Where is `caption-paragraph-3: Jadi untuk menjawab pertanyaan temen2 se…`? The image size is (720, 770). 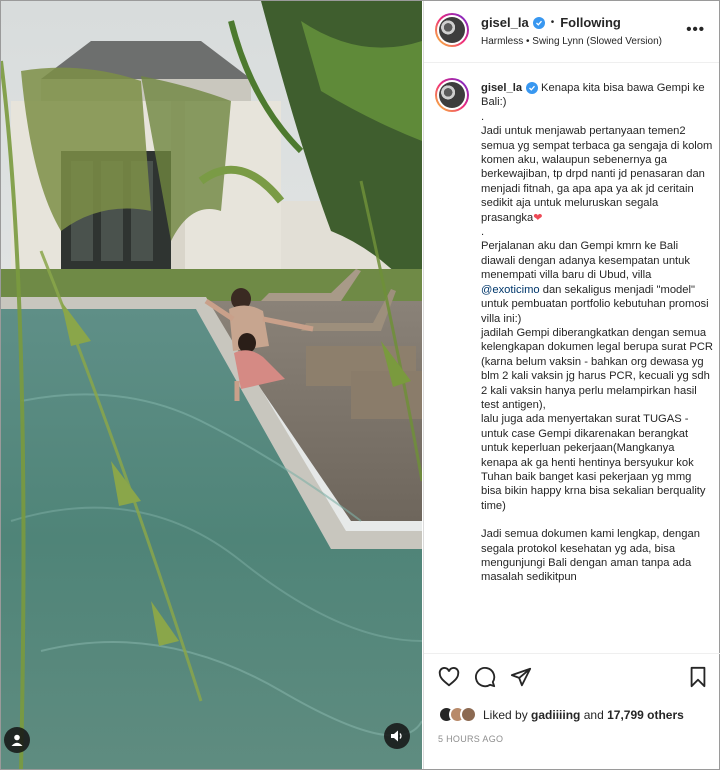
caption-paragraph-3: Jadi untuk menjawab pertanyaan temen2 se… is located at coordinates (597, 174).